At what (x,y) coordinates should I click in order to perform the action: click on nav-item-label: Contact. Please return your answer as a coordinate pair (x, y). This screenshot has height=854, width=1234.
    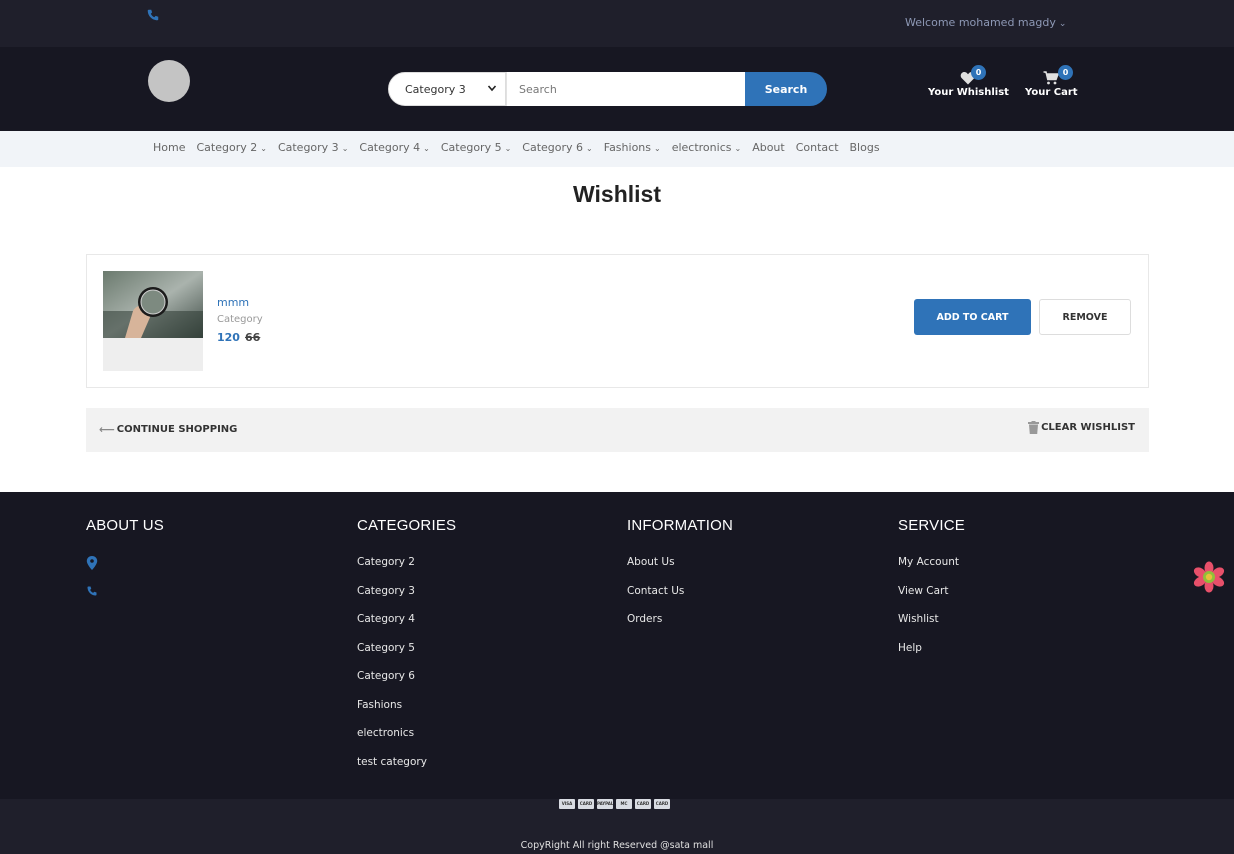
    Looking at the image, I should click on (817, 147).